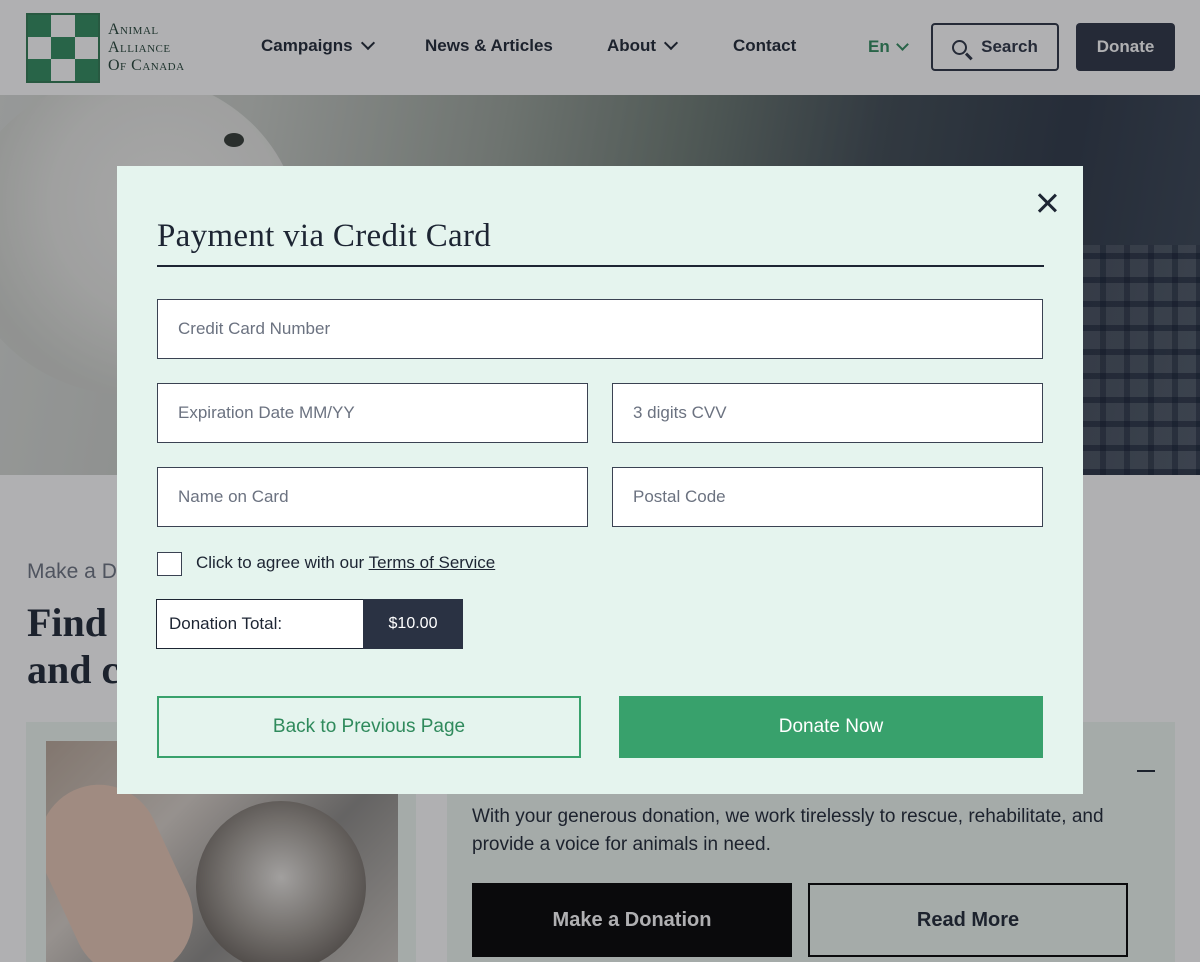 This screenshot has height=962, width=1200. Describe the element at coordinates (324, 236) in the screenshot. I see `modal-title: Payment via Credit Card` at that location.